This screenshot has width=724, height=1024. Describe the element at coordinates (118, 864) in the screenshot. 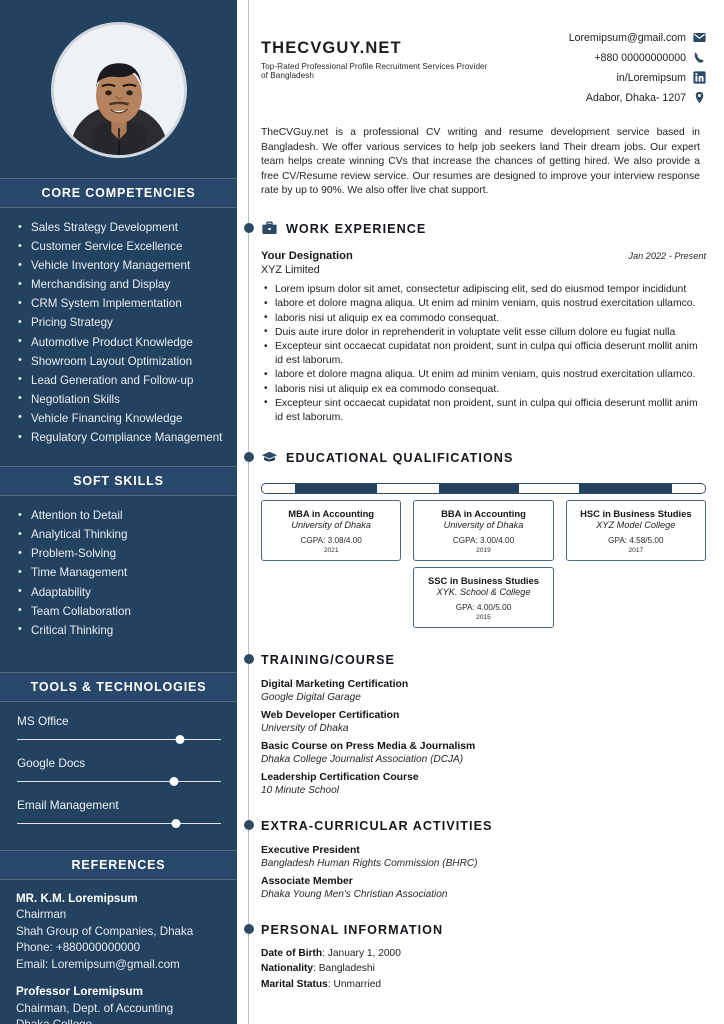

I see `sidebar-section-title-references: REFERENCES` at that location.